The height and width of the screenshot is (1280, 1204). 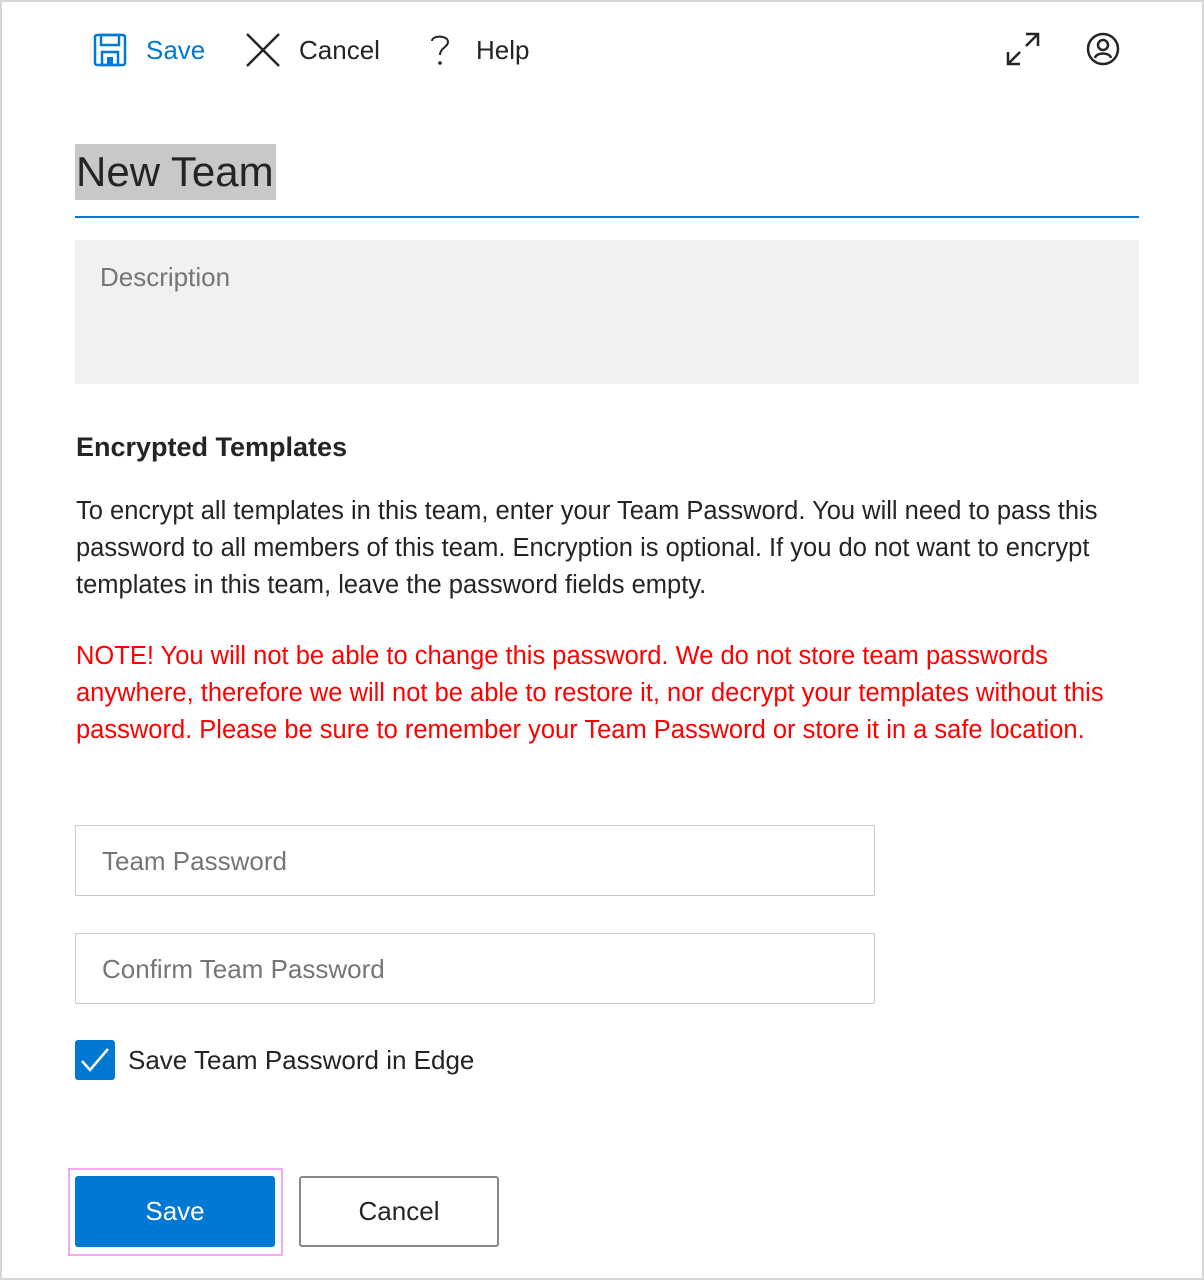 I want to click on confirm-team-password-input: Confirm Team Password, so click(x=475, y=968).